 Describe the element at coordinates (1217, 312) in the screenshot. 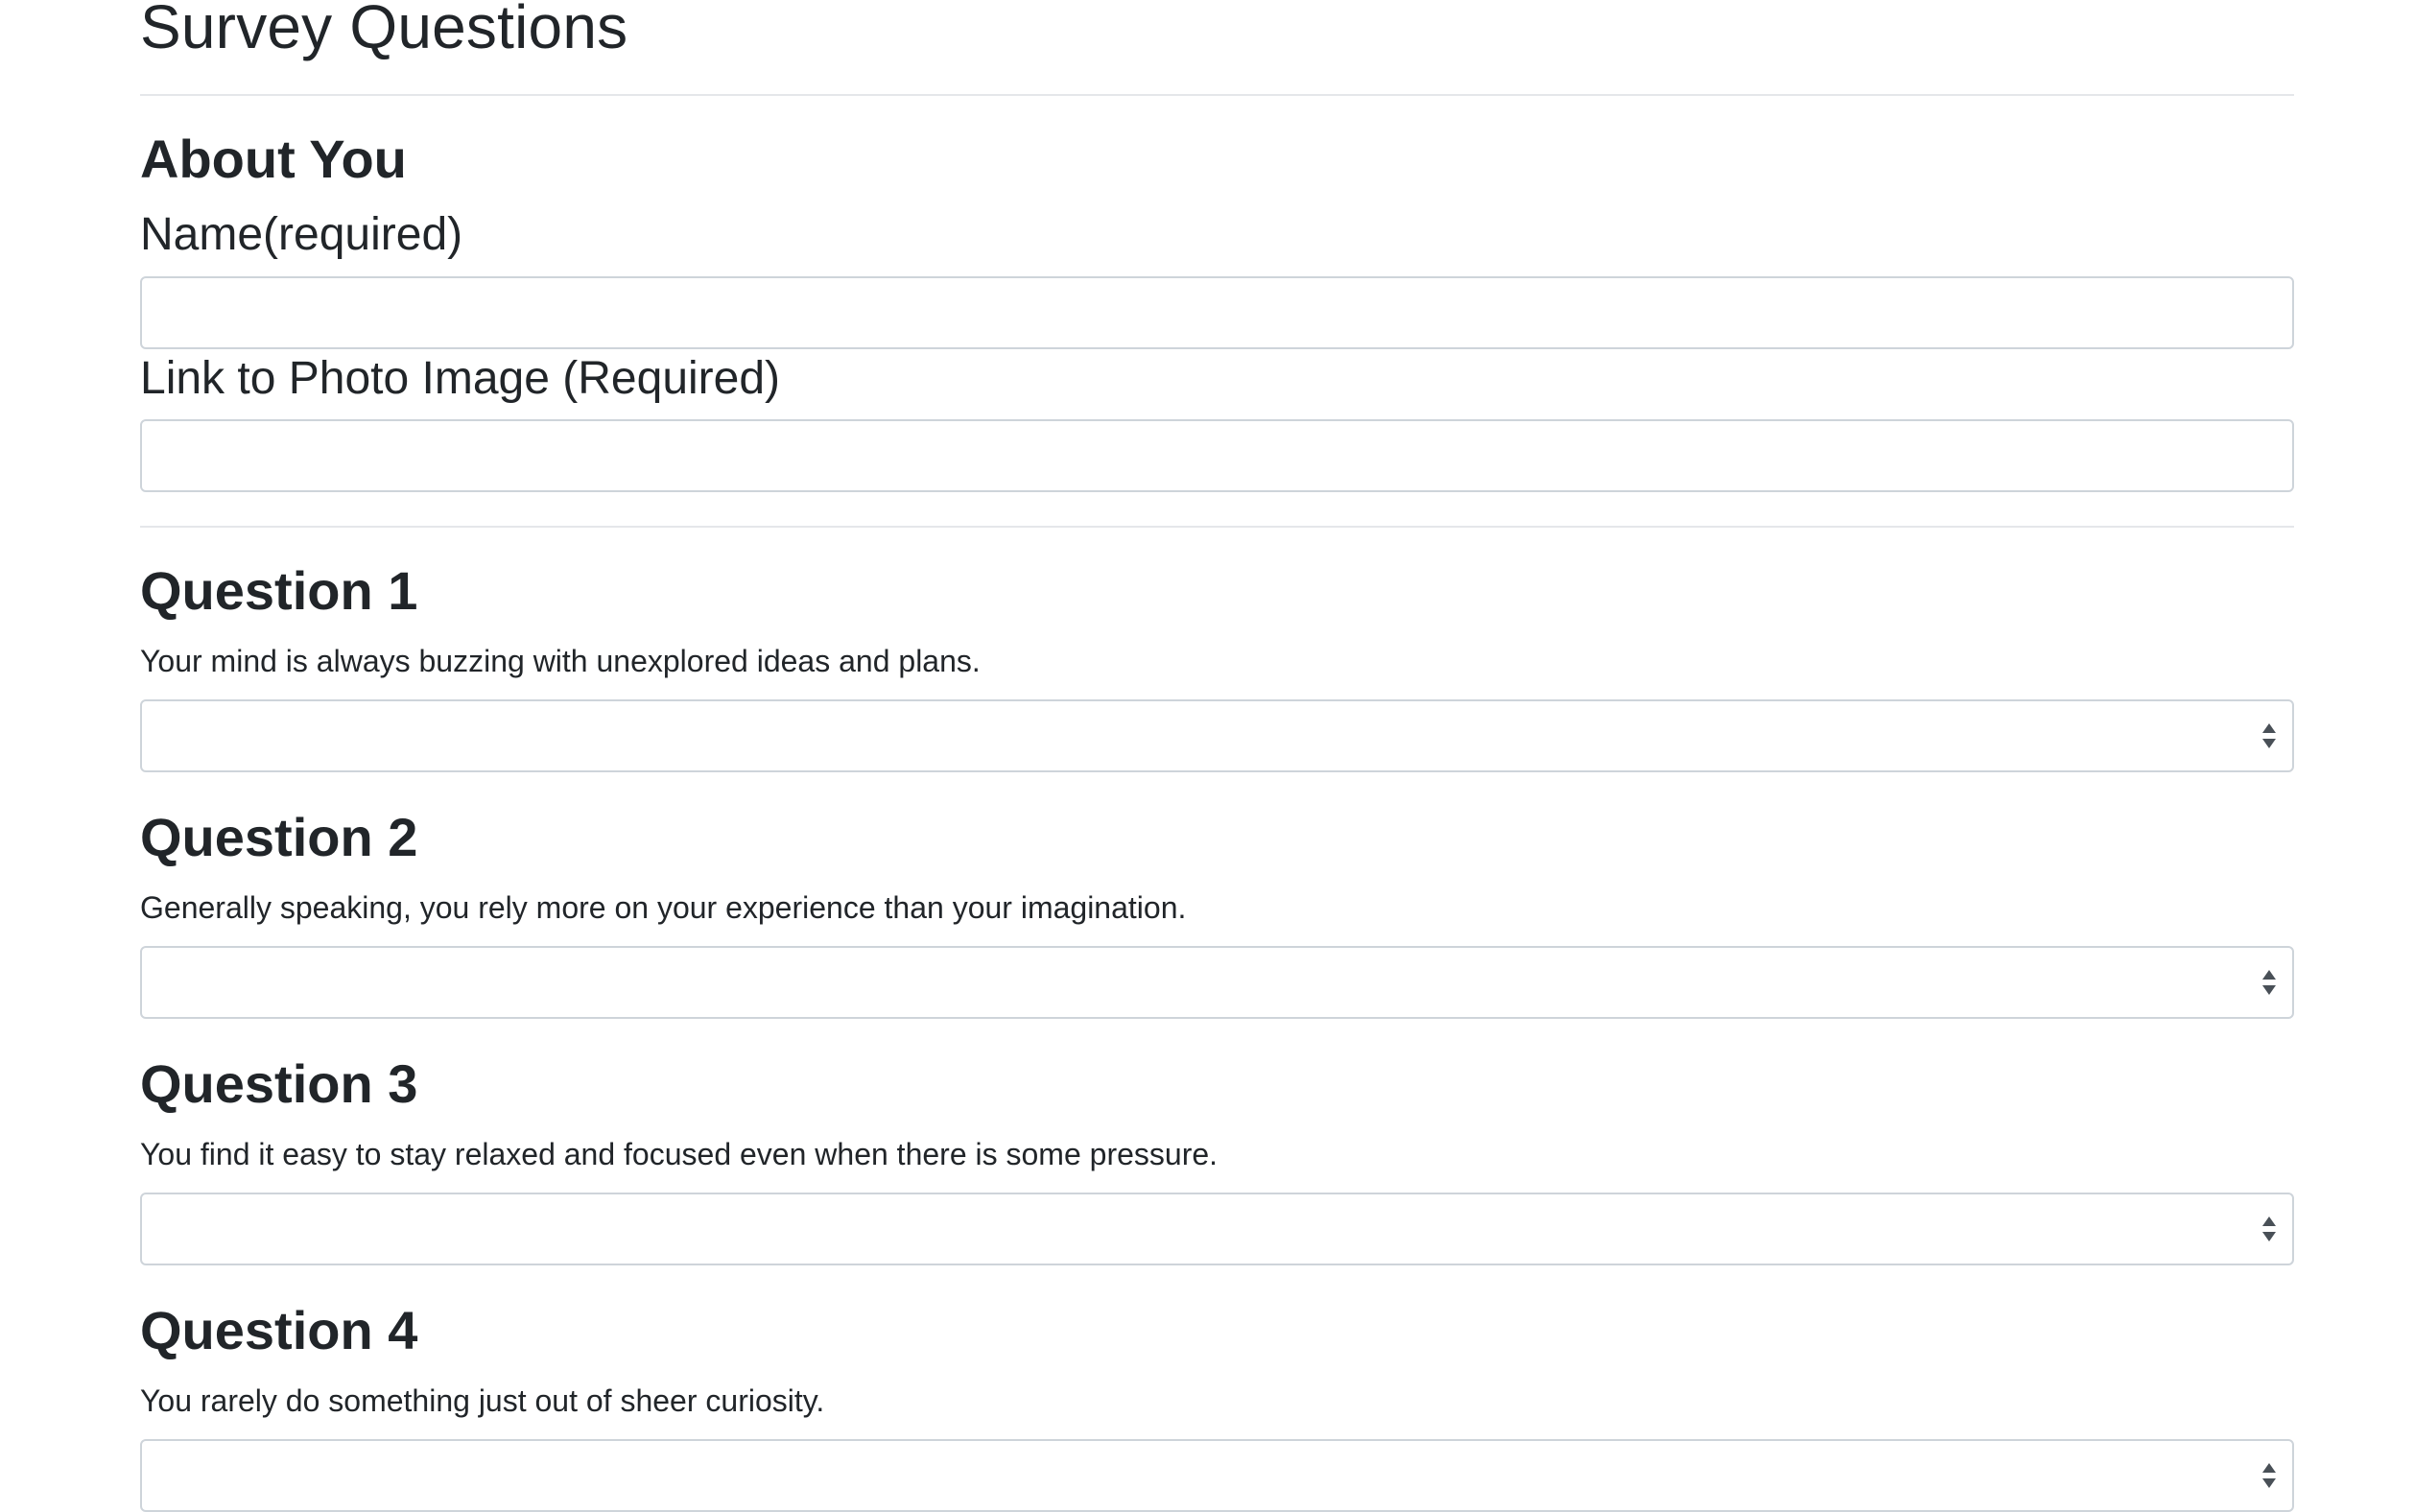

I see `name-input` at that location.